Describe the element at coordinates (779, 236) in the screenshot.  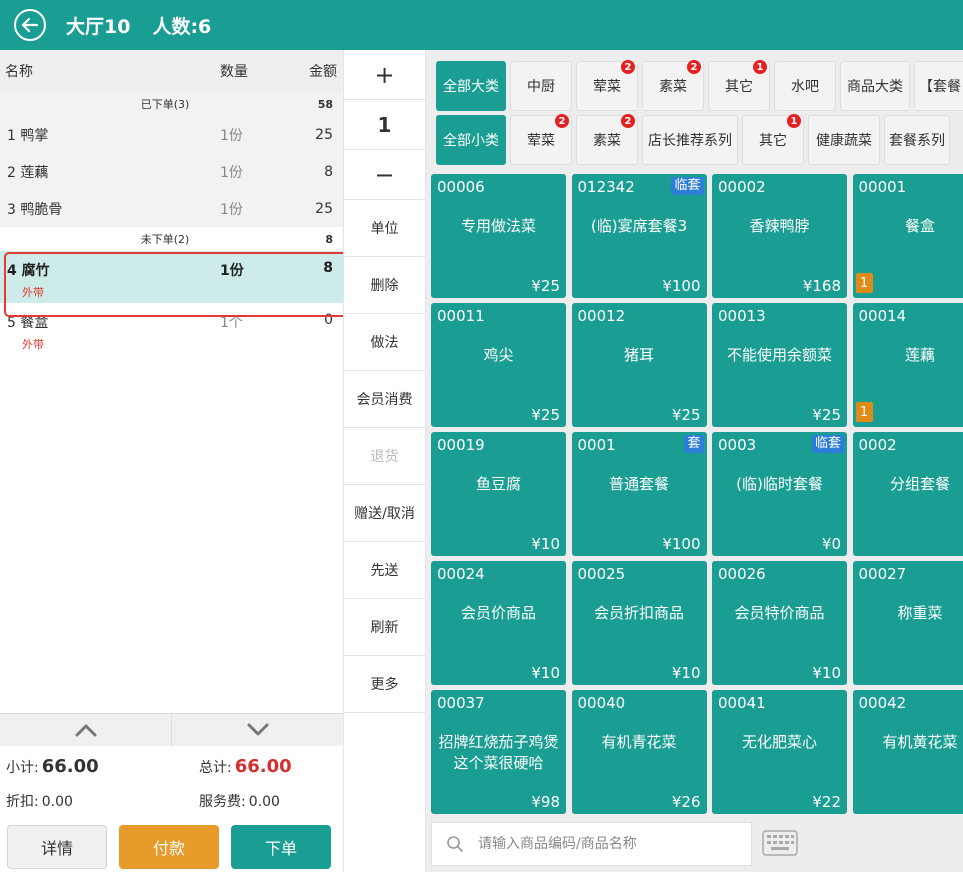
I see `product-tile: 00002 香辣鸭脖 ¥168` at that location.